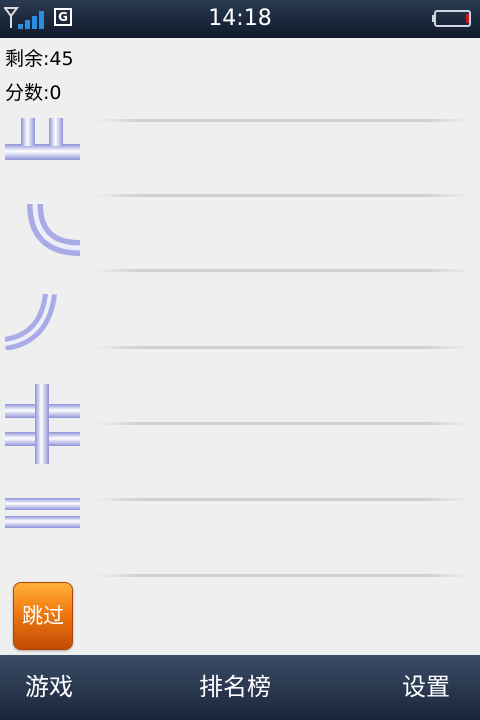  I want to click on score-display: 分数:0, so click(33, 93).